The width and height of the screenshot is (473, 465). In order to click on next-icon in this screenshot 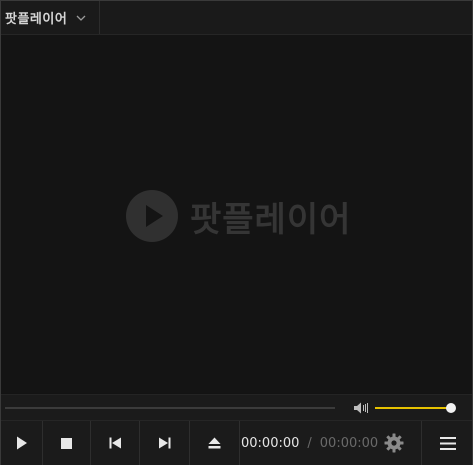, I will do `click(165, 443)`.